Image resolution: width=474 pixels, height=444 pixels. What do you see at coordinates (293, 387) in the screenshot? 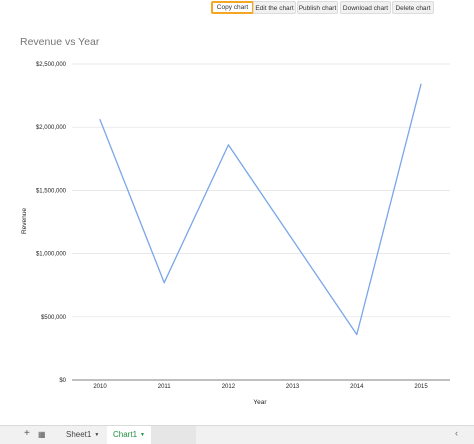
I see `x-tick-label: 2013` at bounding box center [293, 387].